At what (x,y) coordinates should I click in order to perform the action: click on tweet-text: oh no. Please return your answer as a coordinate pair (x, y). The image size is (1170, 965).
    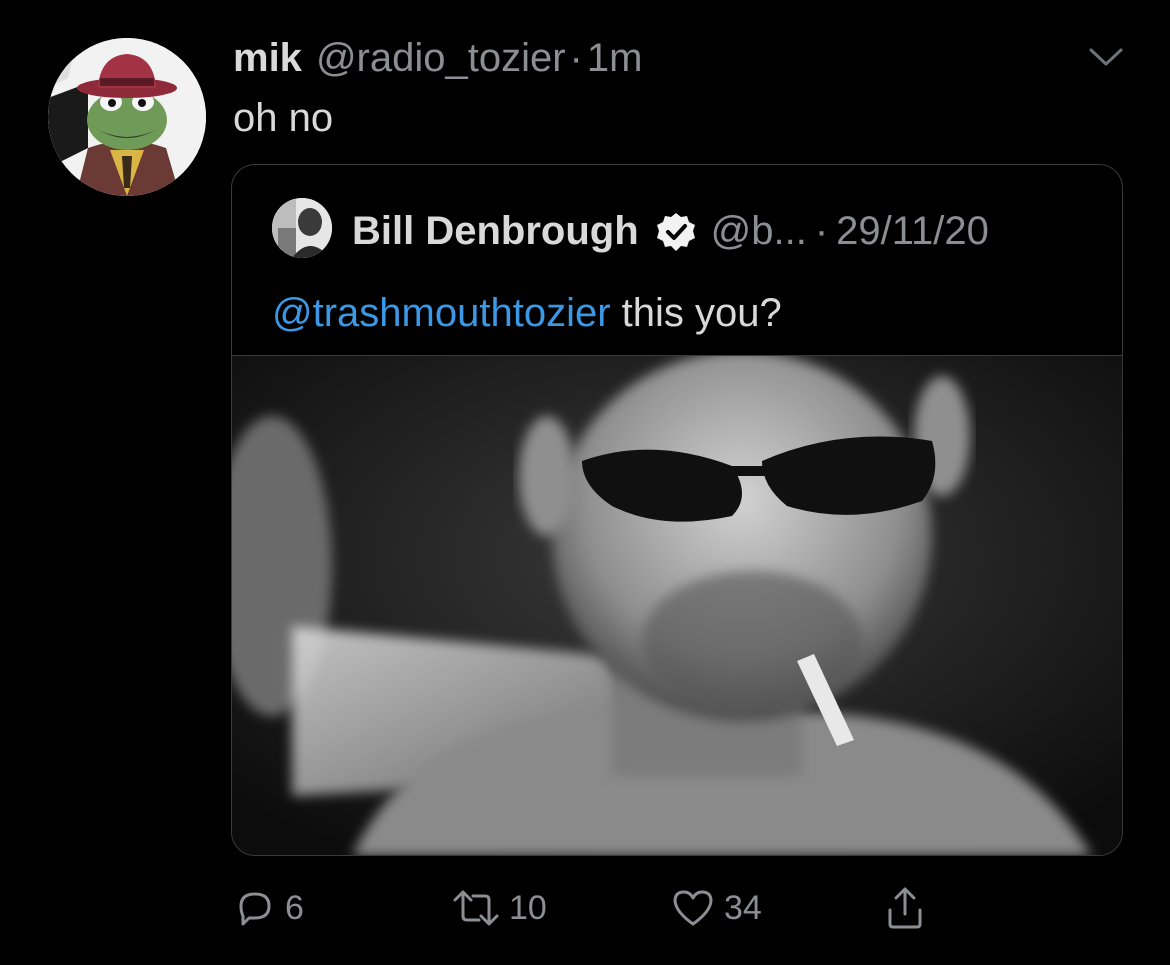
    Looking at the image, I should click on (283, 118).